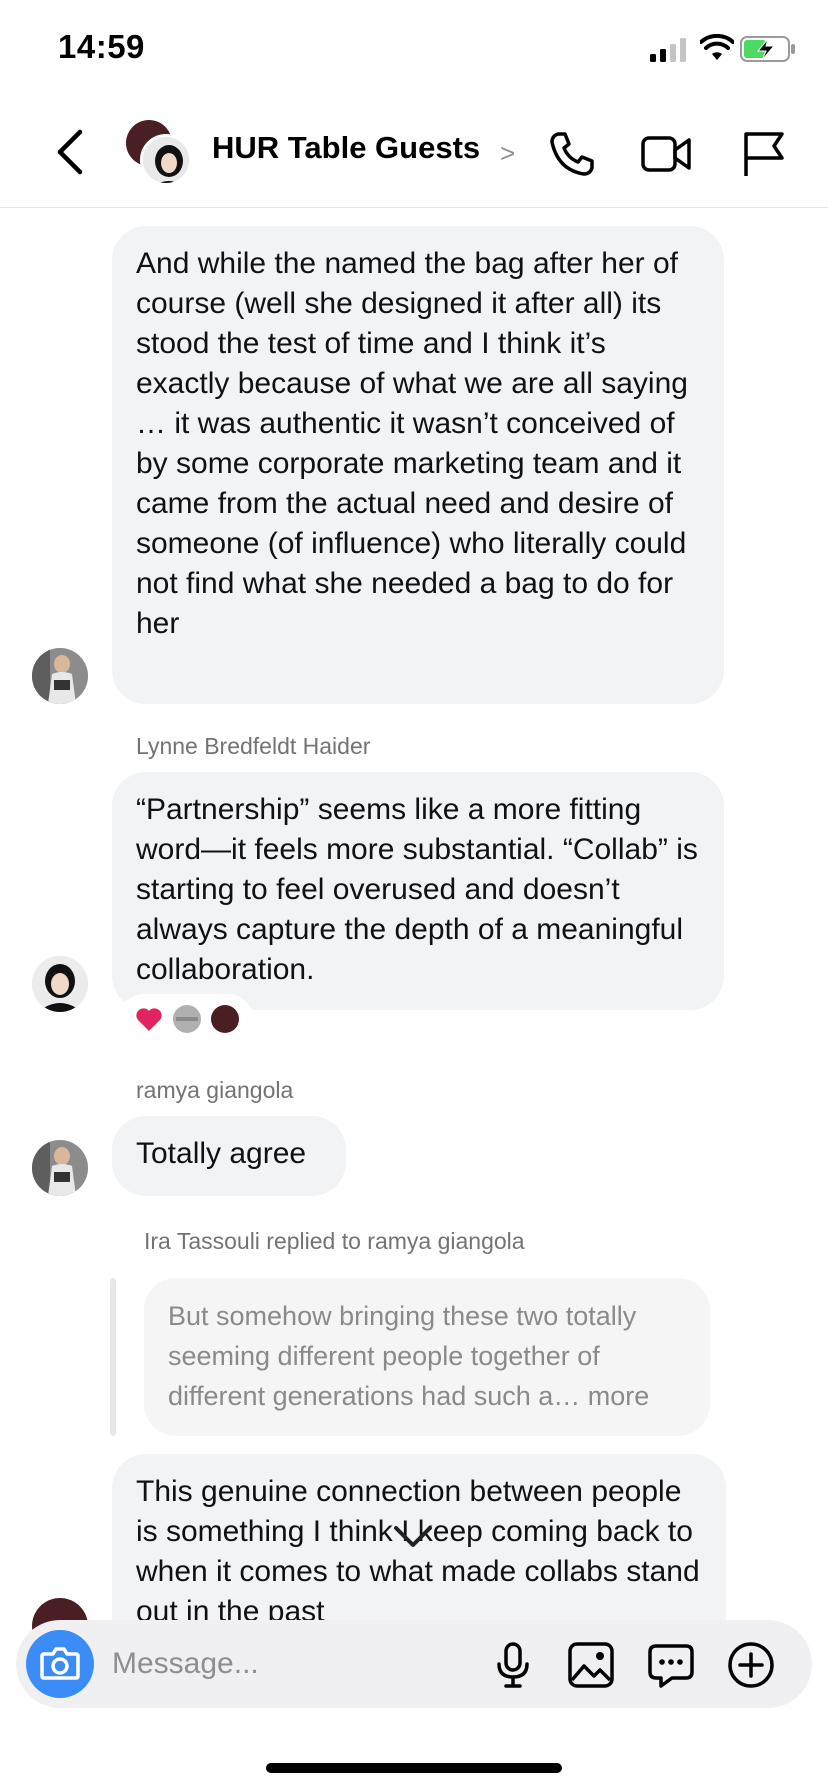 The image size is (828, 1792). Describe the element at coordinates (507, 153) in the screenshot. I see `title-chevron-icon: >` at that location.